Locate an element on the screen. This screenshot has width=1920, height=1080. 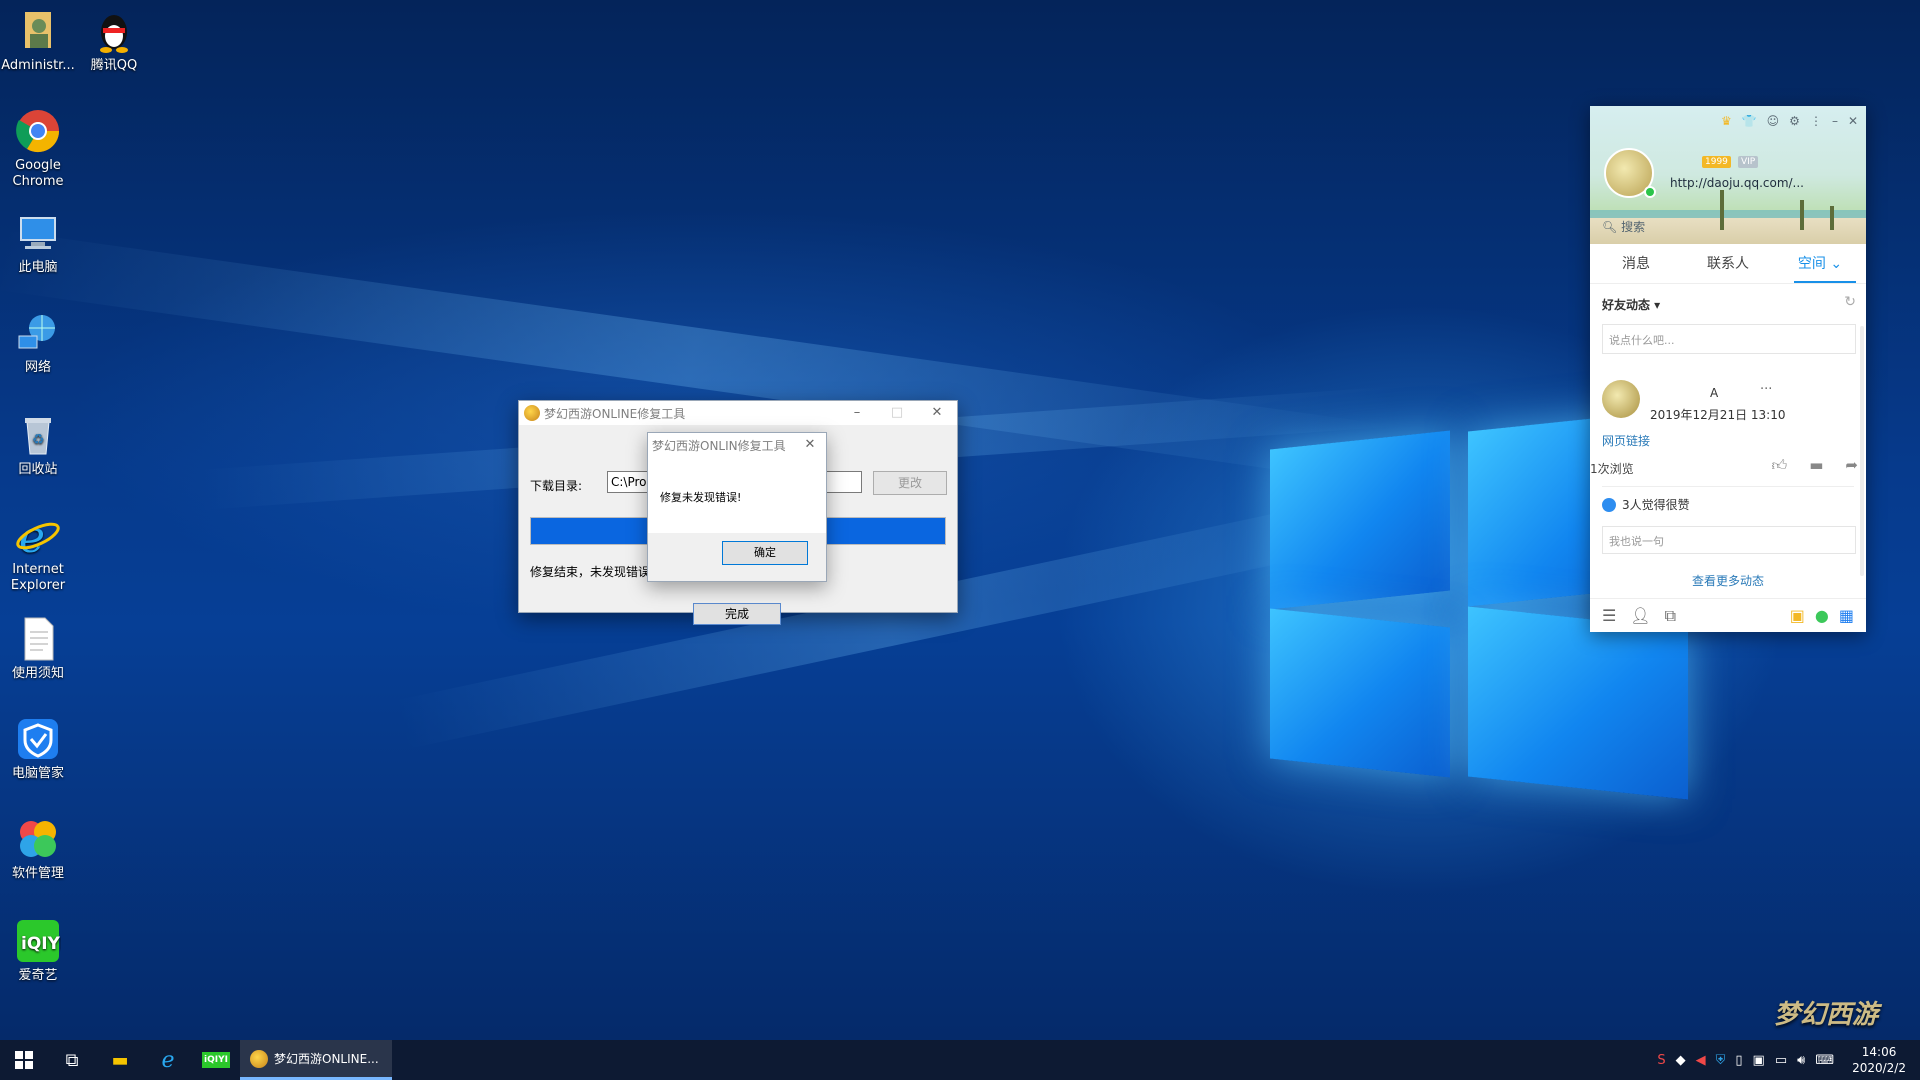
message-box-titlebar: 梦幻西游ONLIN修复工具 ✕ is located at coordinates (737, 445).